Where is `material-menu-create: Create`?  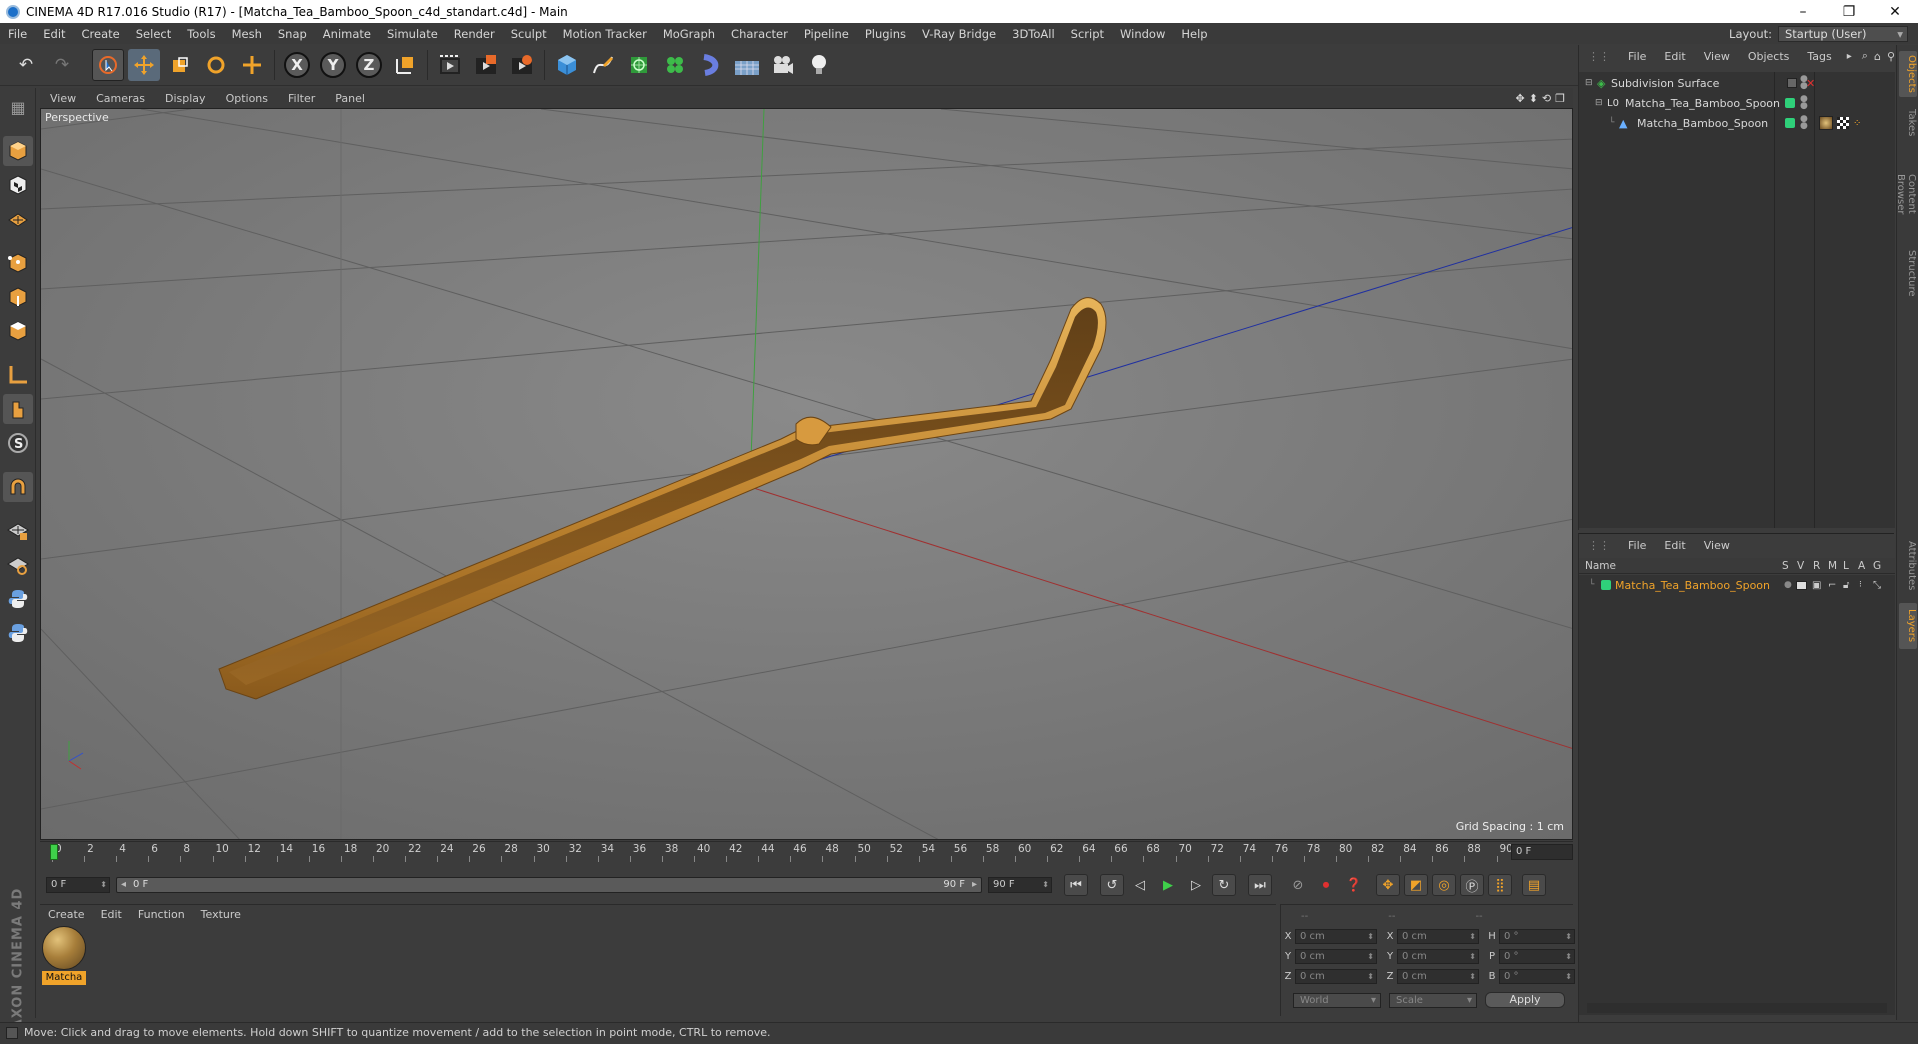 material-menu-create: Create is located at coordinates (66, 914).